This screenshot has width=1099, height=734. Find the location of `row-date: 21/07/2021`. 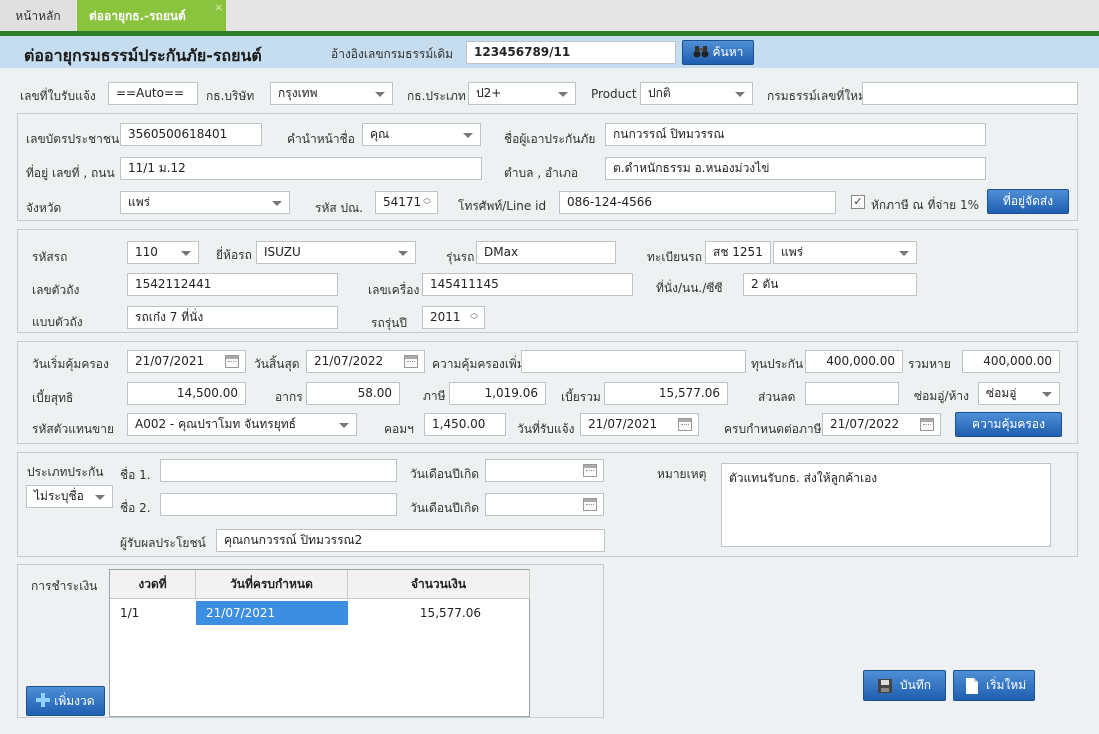

row-date: 21/07/2021 is located at coordinates (272, 613).